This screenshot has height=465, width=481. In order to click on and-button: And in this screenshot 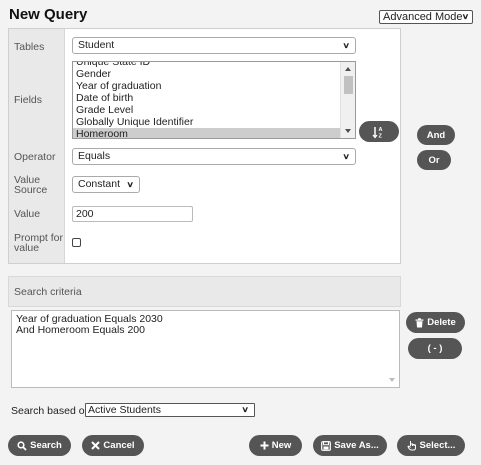, I will do `click(436, 135)`.